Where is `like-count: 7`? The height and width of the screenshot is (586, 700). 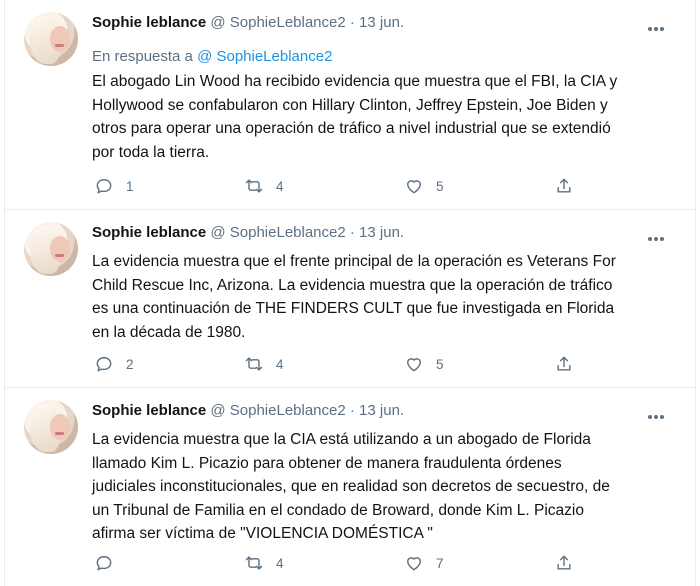 like-count: 7 is located at coordinates (440, 563).